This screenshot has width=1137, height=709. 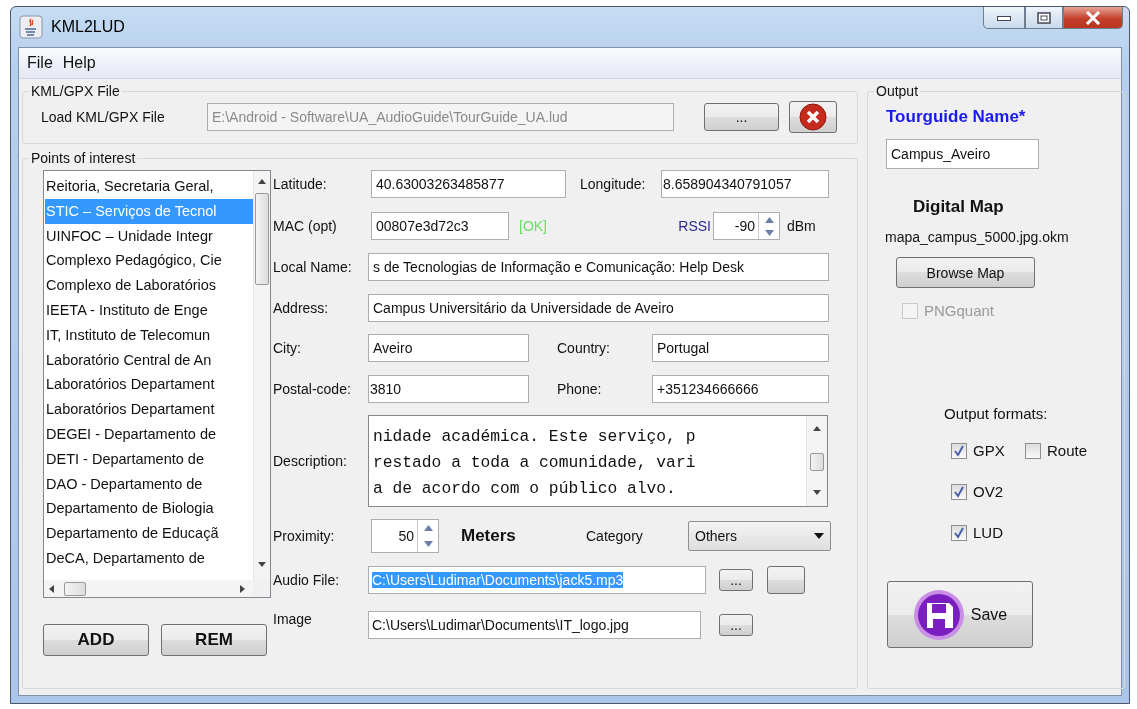 What do you see at coordinates (759, 536) in the screenshot?
I see `category-dropdown: Others` at bounding box center [759, 536].